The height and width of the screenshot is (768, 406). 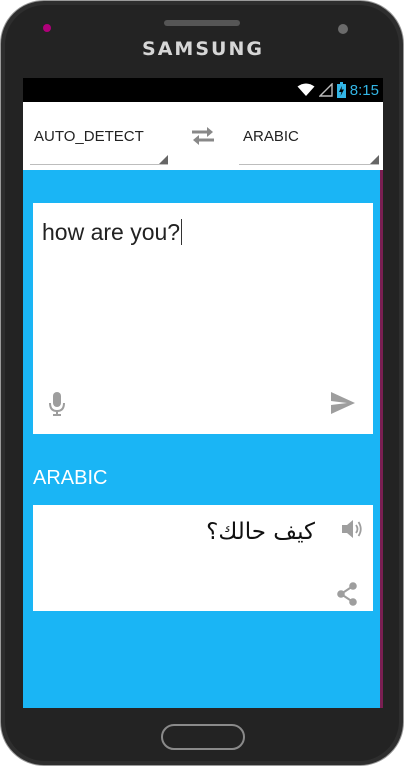 I want to click on output-card: كيف حالك؟, so click(x=203, y=558).